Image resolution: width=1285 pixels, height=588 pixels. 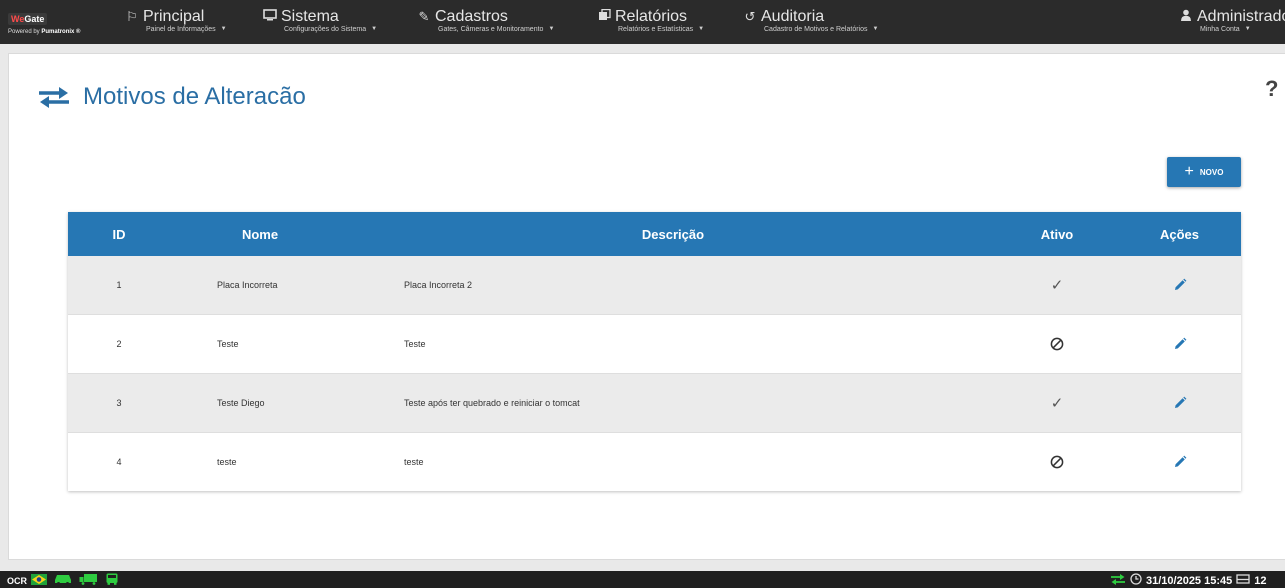 What do you see at coordinates (25, 32) in the screenshot?
I see `powered-prefix: Powered by` at bounding box center [25, 32].